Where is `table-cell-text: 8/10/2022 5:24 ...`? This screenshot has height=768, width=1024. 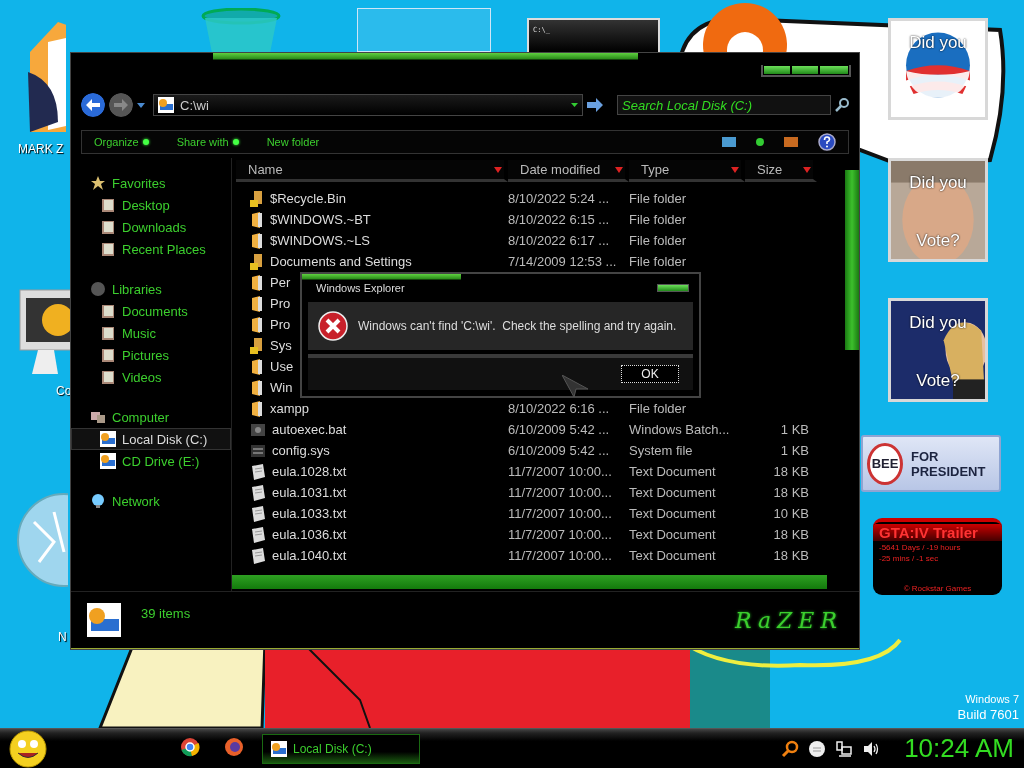
table-cell-text: 8/10/2022 5:24 ... is located at coordinates (559, 198).